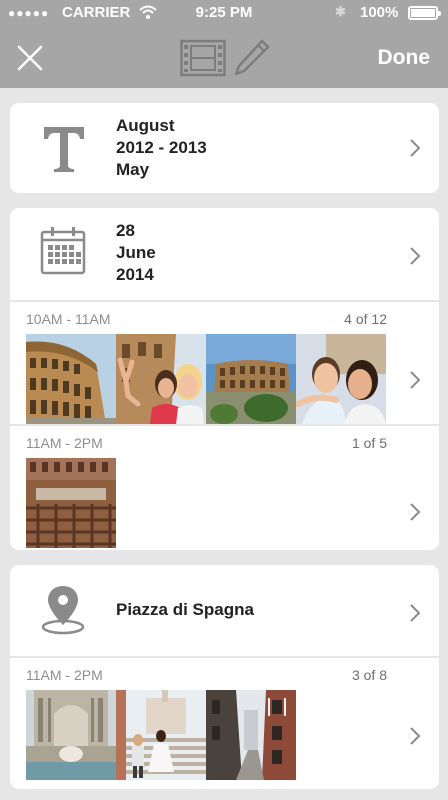 This screenshot has height=800, width=448. What do you see at coordinates (185, 609) in the screenshot?
I see `place-name: Piazza di Spagna` at bounding box center [185, 609].